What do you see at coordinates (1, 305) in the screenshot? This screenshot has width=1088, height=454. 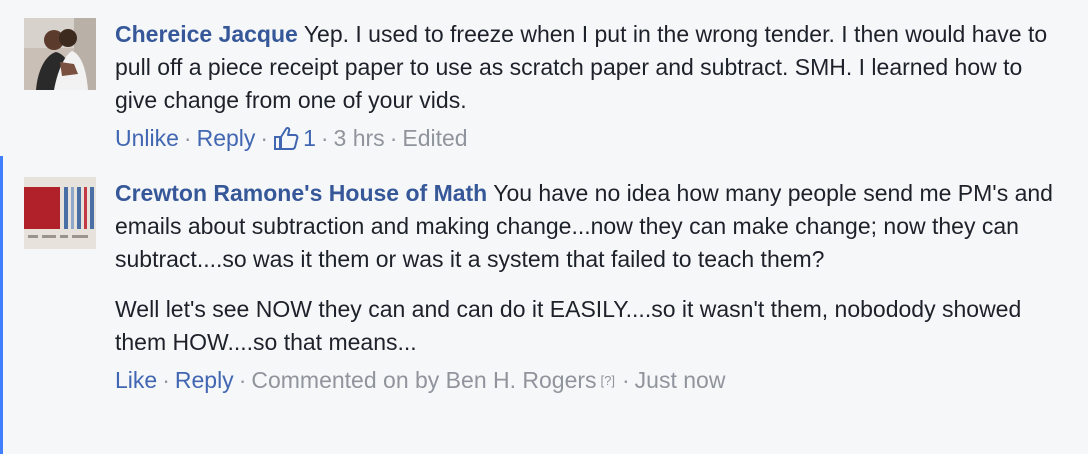 I see `reply-thread-indicator` at bounding box center [1, 305].